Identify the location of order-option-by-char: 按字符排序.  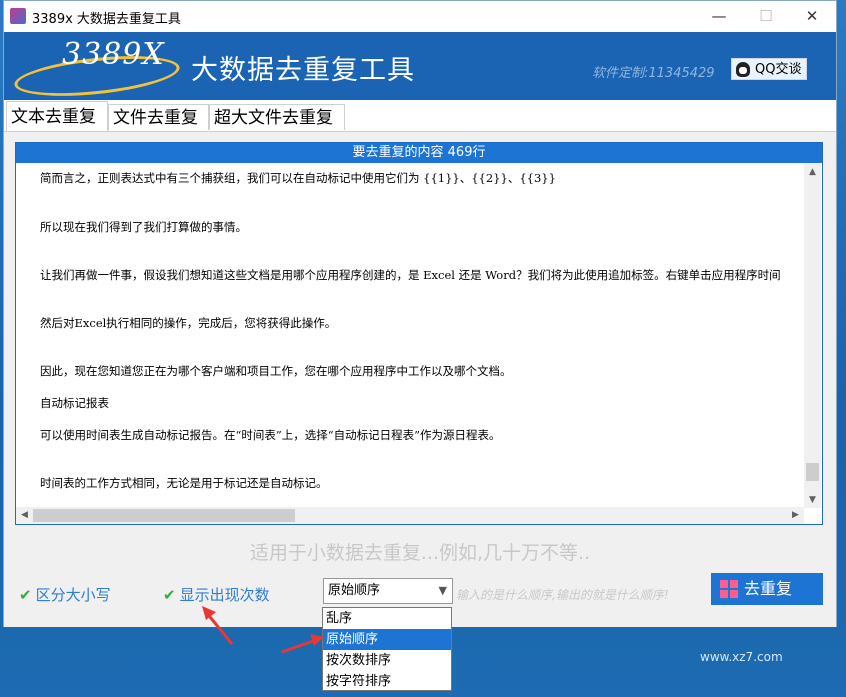
(387, 681).